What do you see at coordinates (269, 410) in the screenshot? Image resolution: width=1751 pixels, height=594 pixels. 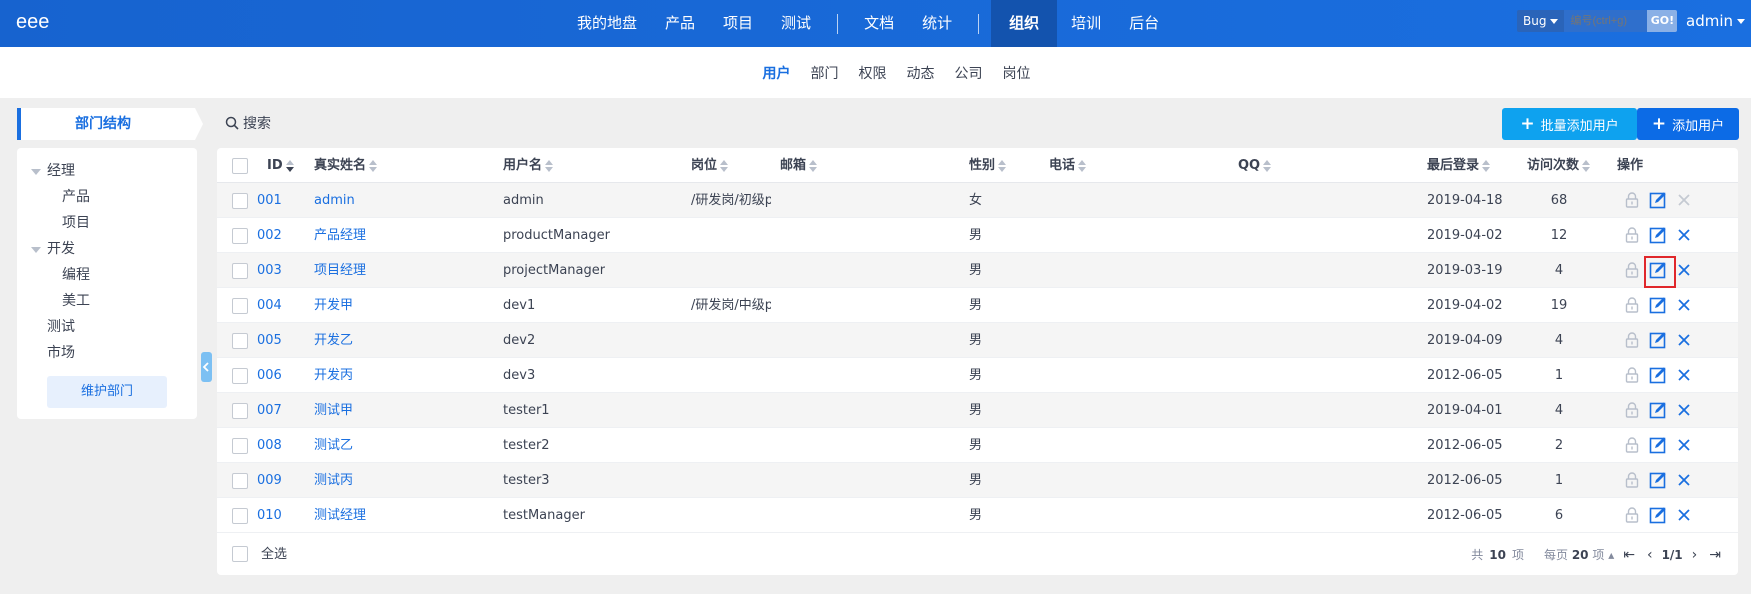 I see `cell-id: 007` at bounding box center [269, 410].